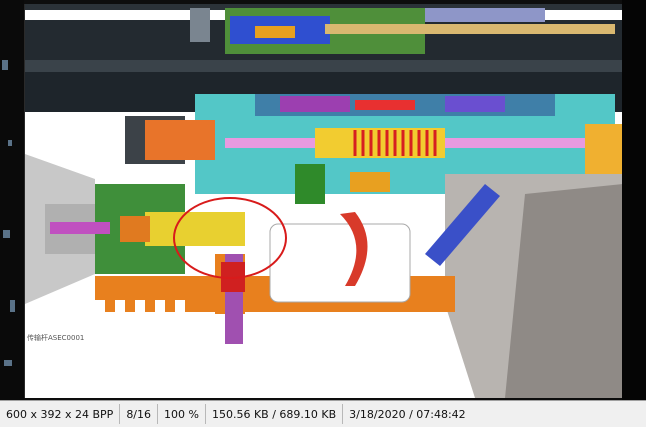 The width and height of the screenshot is (646, 427). Describe the element at coordinates (182, 414) in the screenshot. I see `status-zoom: 100 %` at that location.